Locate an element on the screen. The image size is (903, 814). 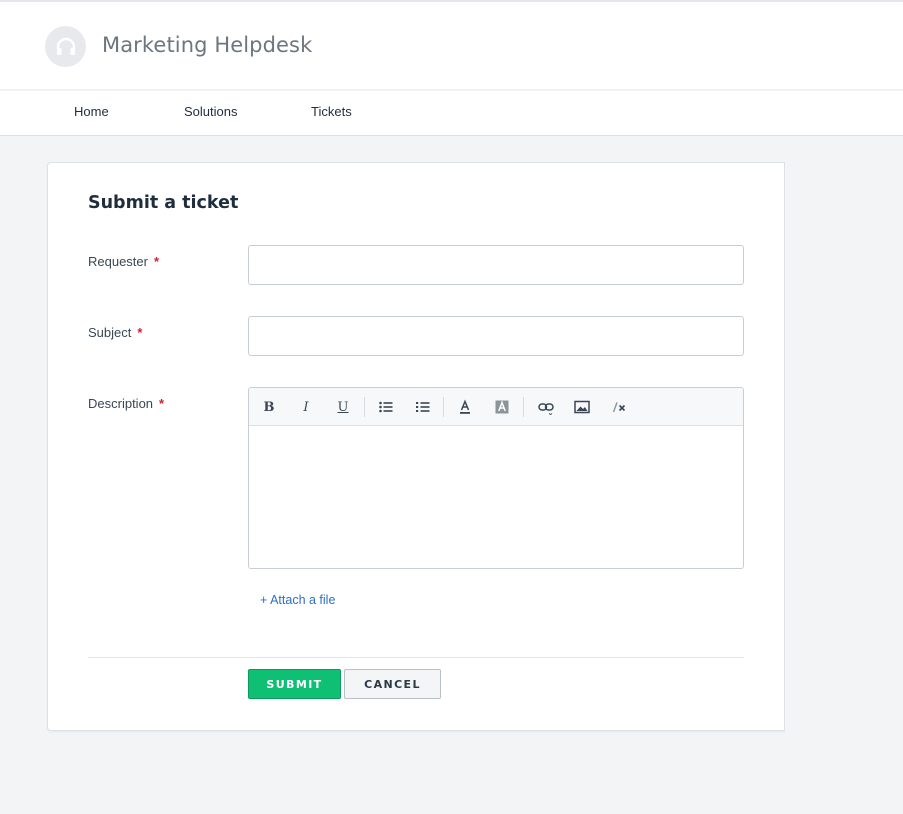
form-divider is located at coordinates (416, 657).